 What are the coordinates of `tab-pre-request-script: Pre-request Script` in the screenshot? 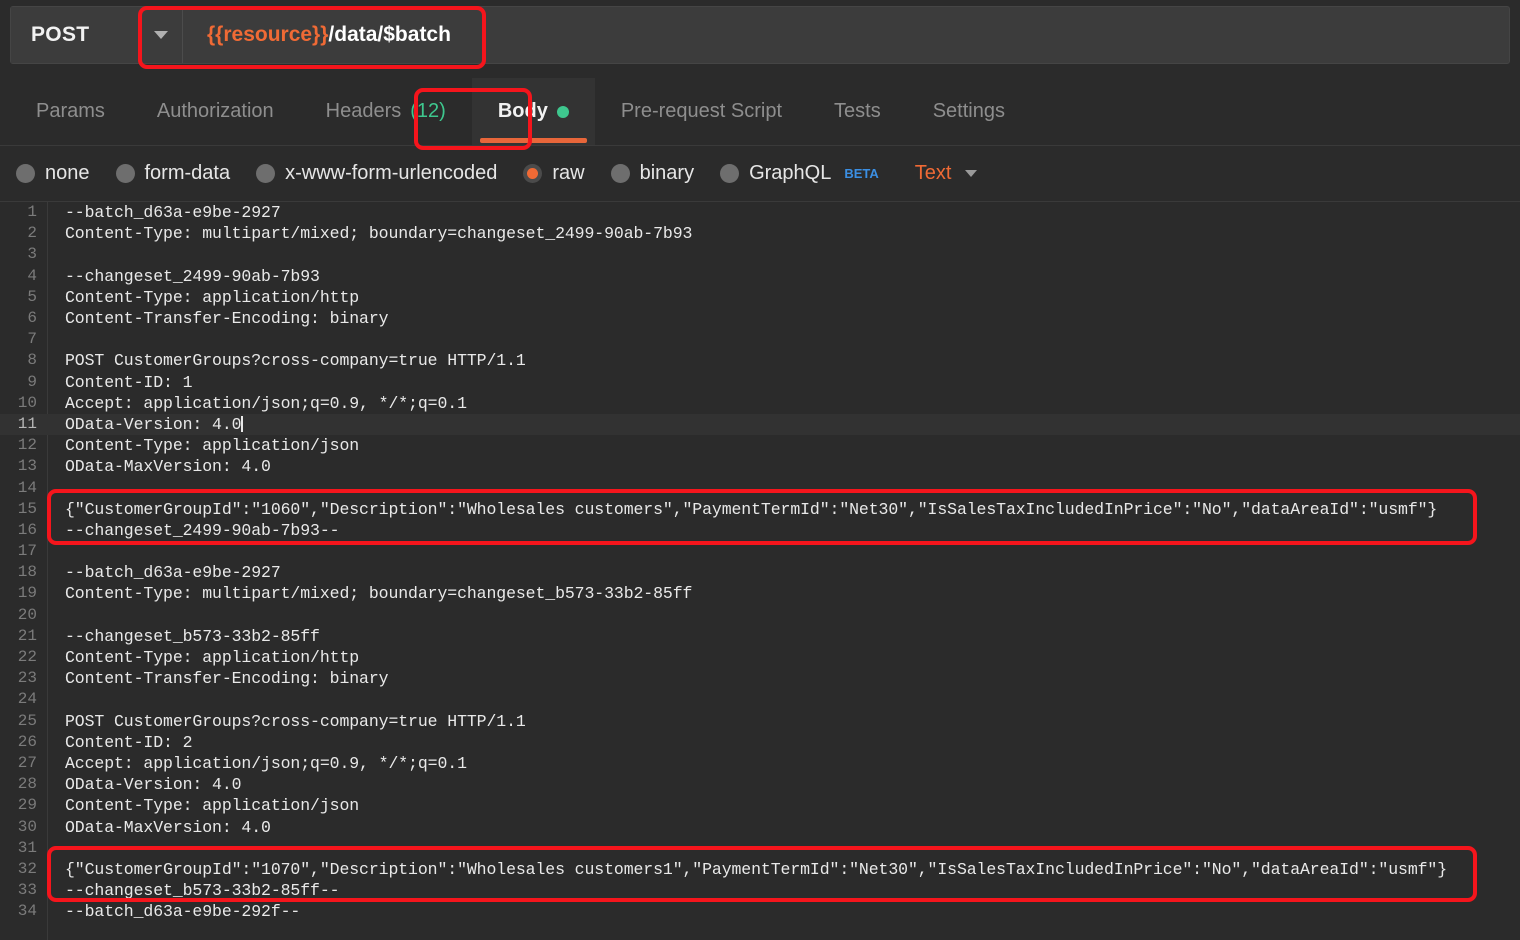 It's located at (701, 111).